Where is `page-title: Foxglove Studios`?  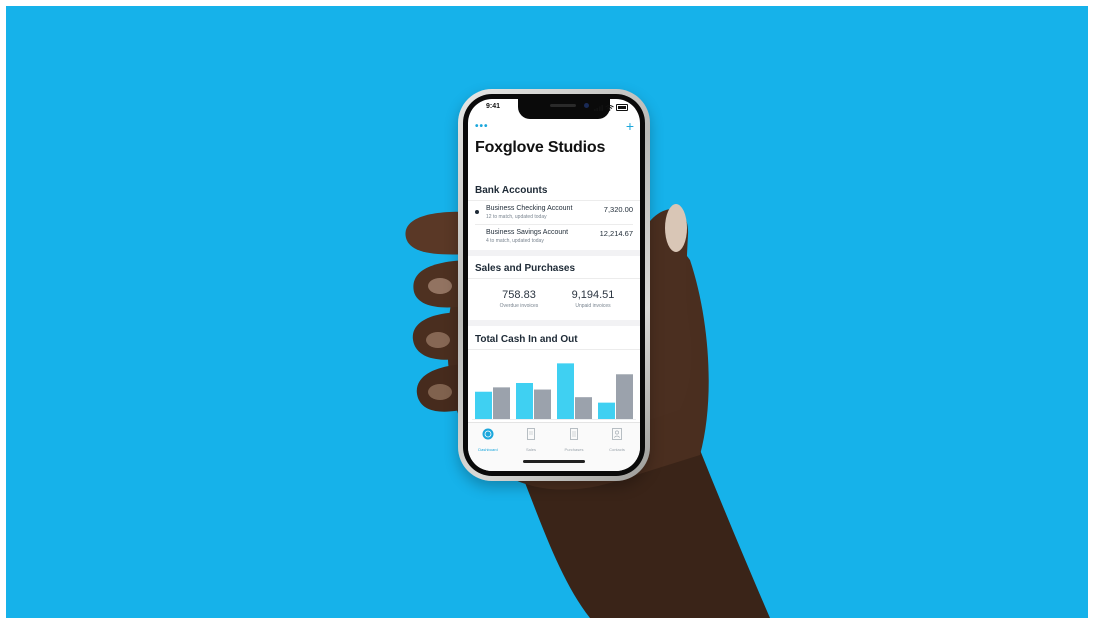 page-title: Foxglove Studios is located at coordinates (540, 147).